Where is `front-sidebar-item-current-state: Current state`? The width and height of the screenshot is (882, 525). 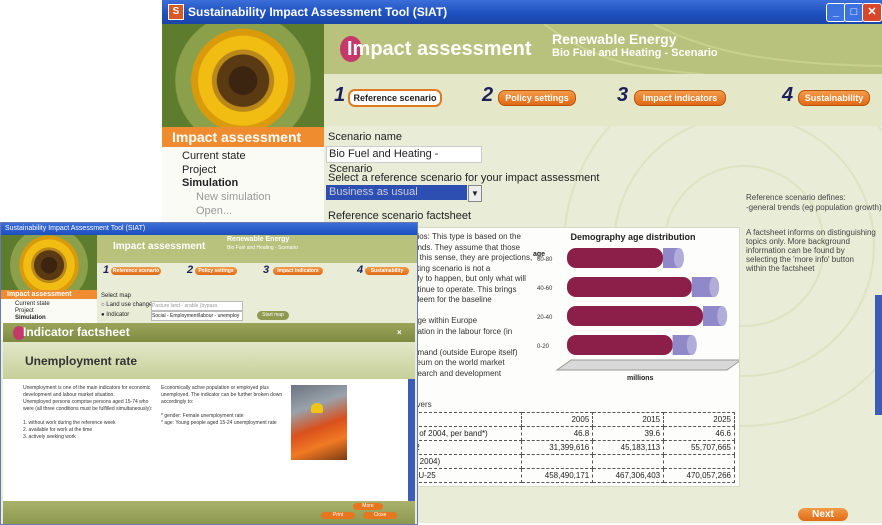
front-sidebar-item-current-state: Current state is located at coordinates (32, 304).